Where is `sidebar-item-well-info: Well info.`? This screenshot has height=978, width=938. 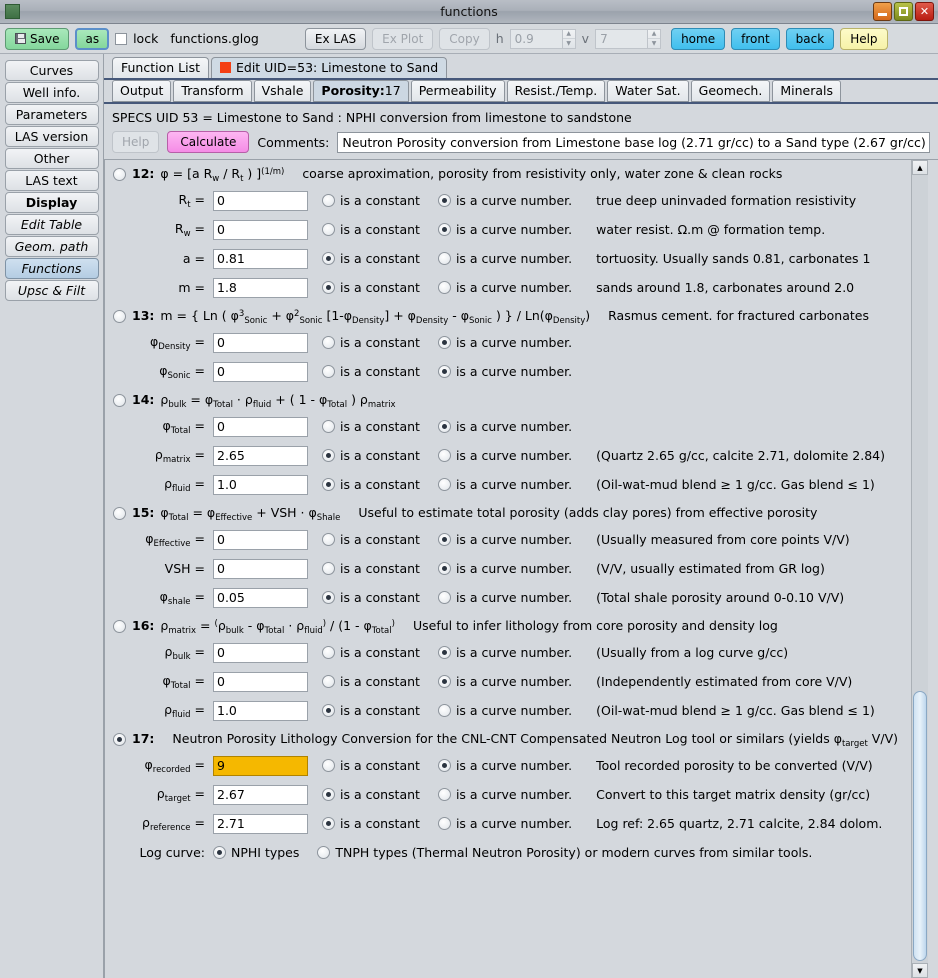
sidebar-item-well-info: Well info. is located at coordinates (51, 92).